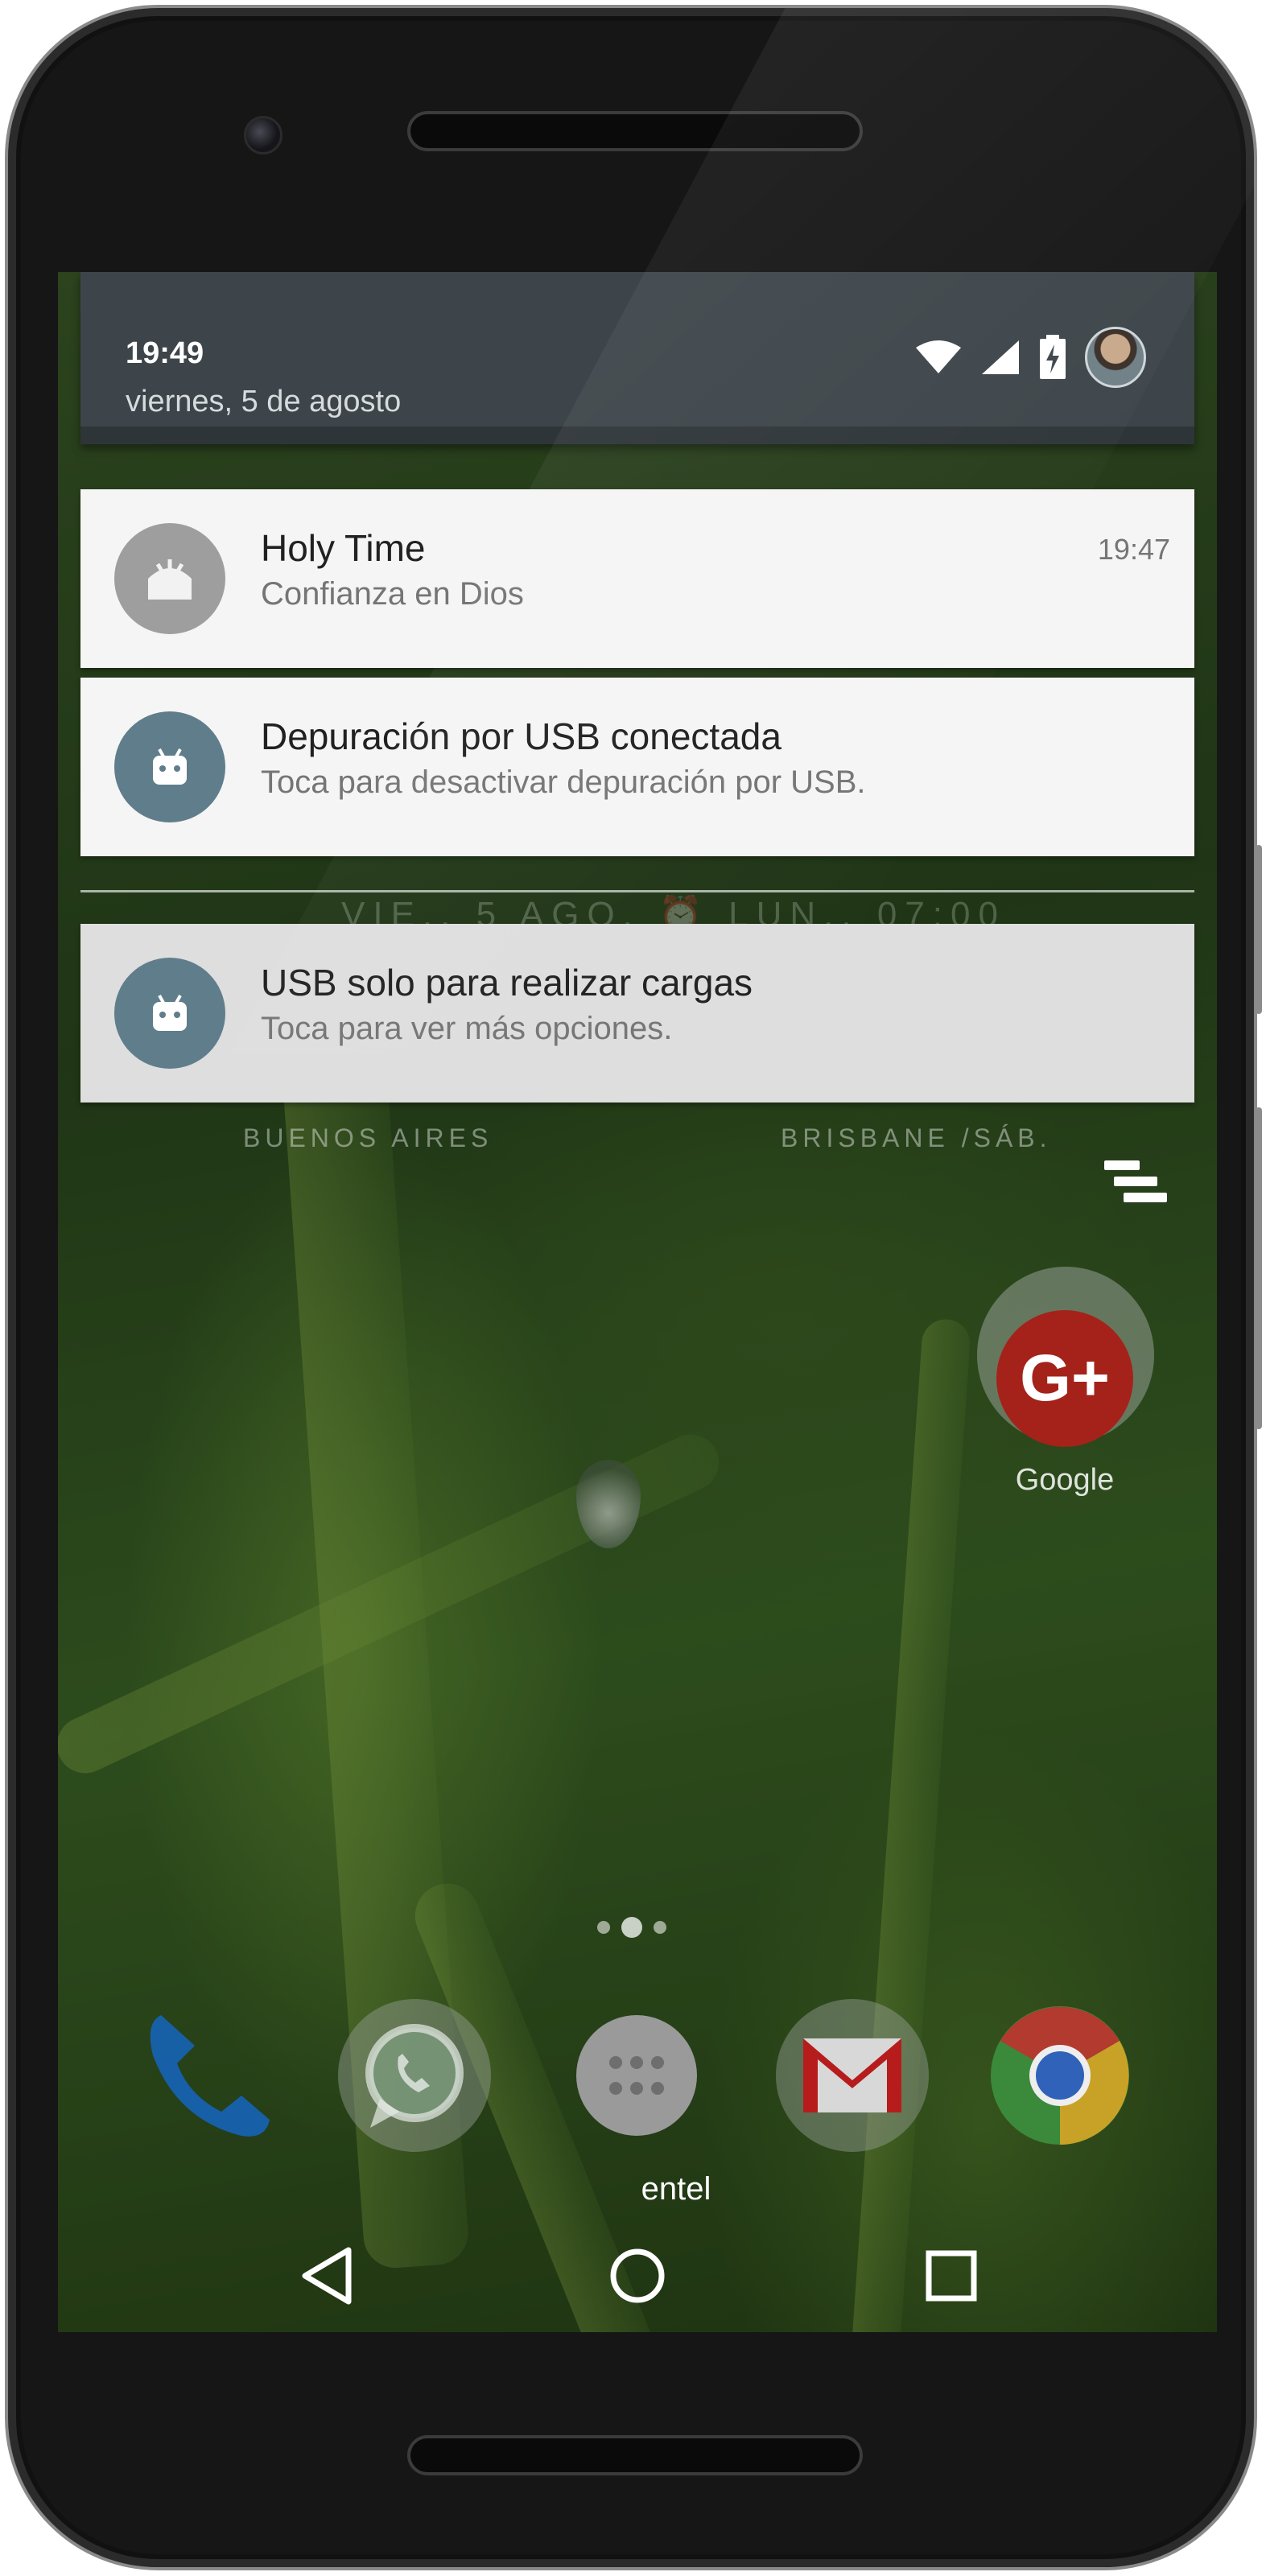 This screenshot has width=1266, height=2576. I want to click on clear-all-icon, so click(1140, 1188).